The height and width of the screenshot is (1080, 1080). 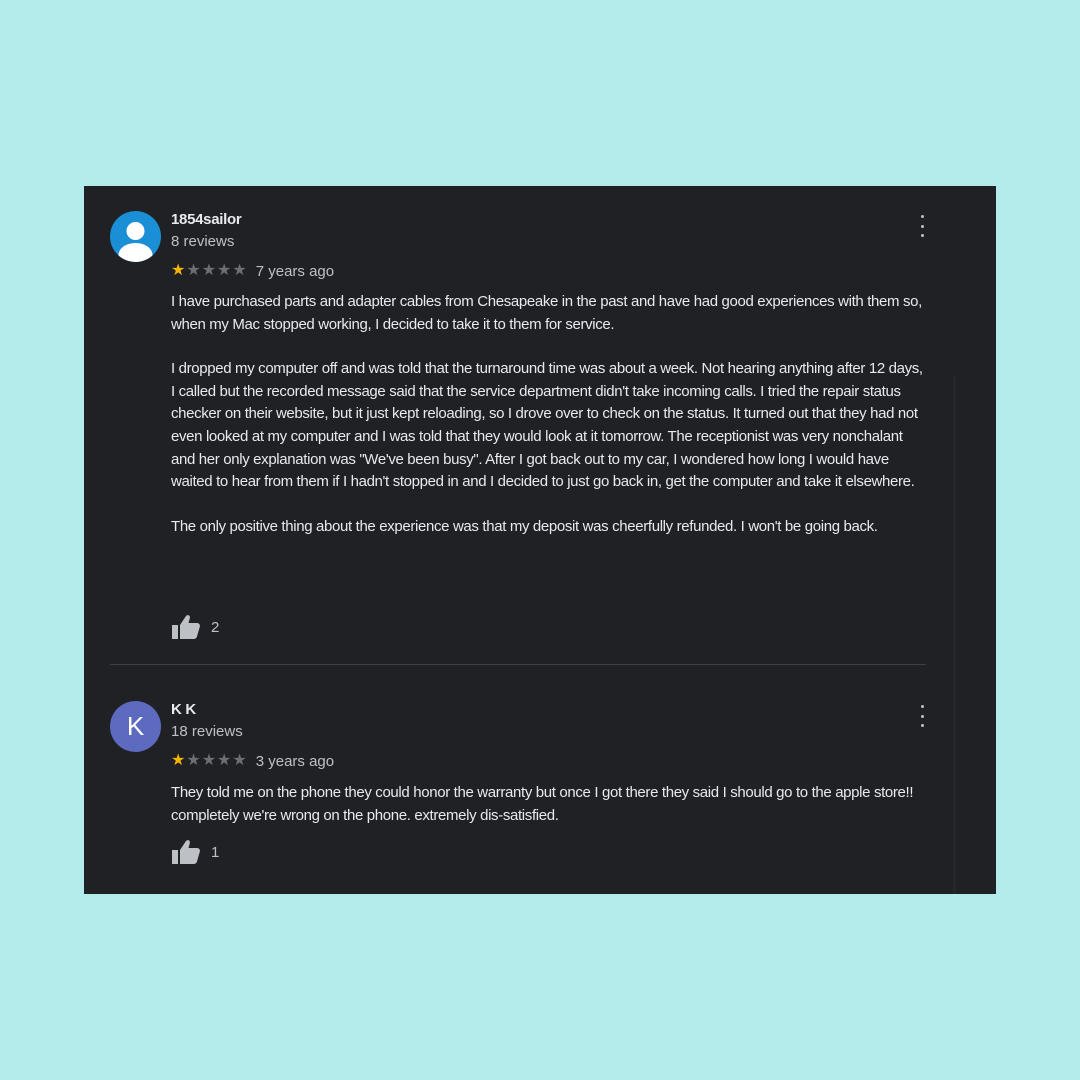 I want to click on review-divider, so click(x=518, y=664).